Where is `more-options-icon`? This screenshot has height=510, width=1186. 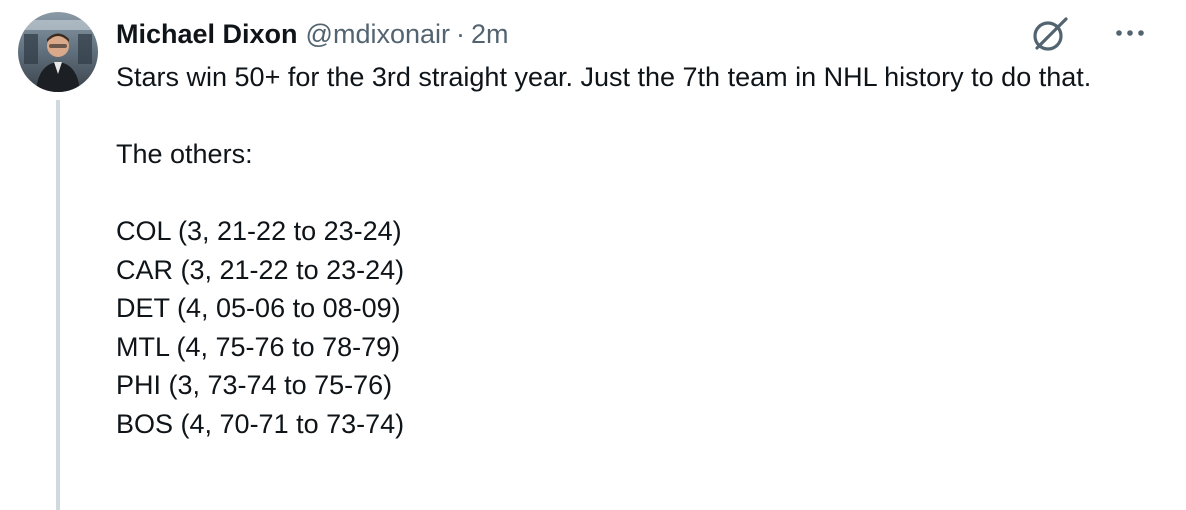
more-options-icon is located at coordinates (1130, 33).